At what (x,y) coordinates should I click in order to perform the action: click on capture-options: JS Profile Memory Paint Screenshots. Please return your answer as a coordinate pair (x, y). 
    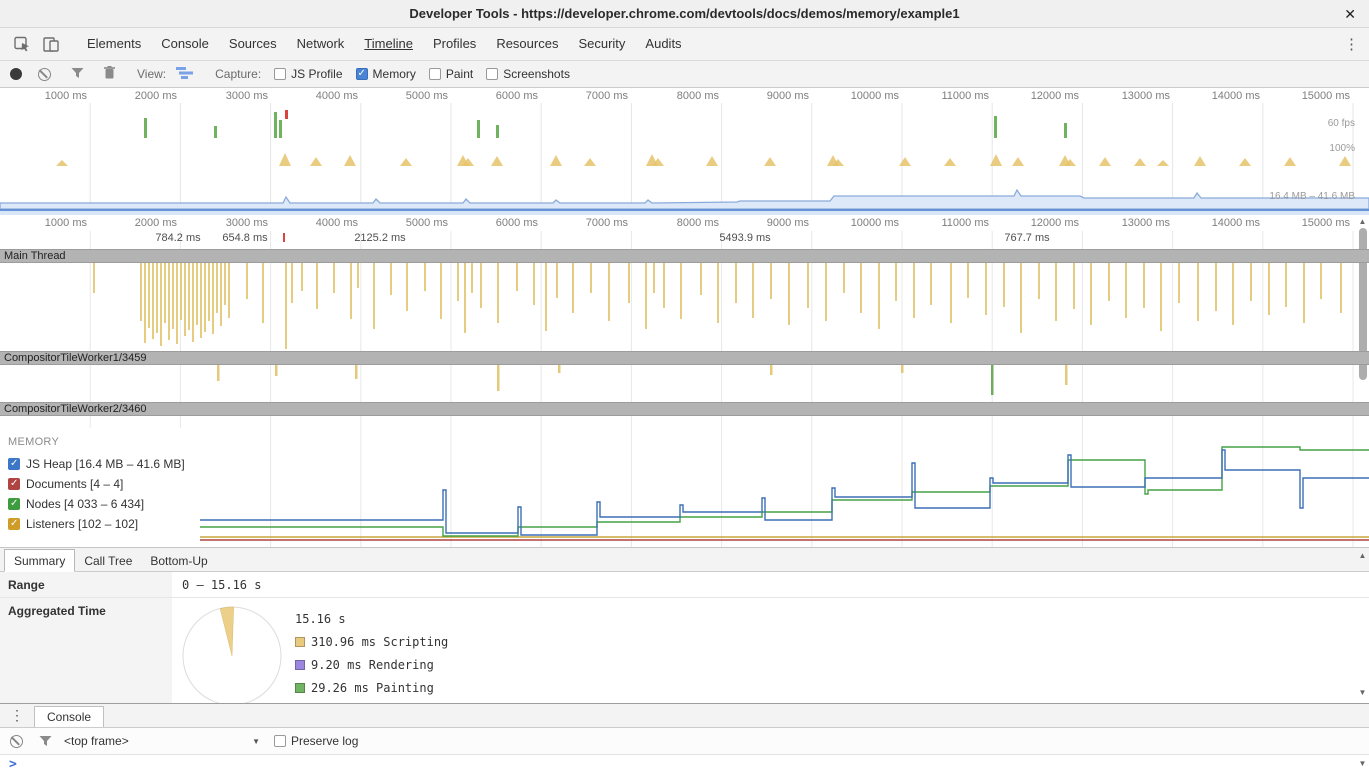
    Looking at the image, I should click on (415, 74).